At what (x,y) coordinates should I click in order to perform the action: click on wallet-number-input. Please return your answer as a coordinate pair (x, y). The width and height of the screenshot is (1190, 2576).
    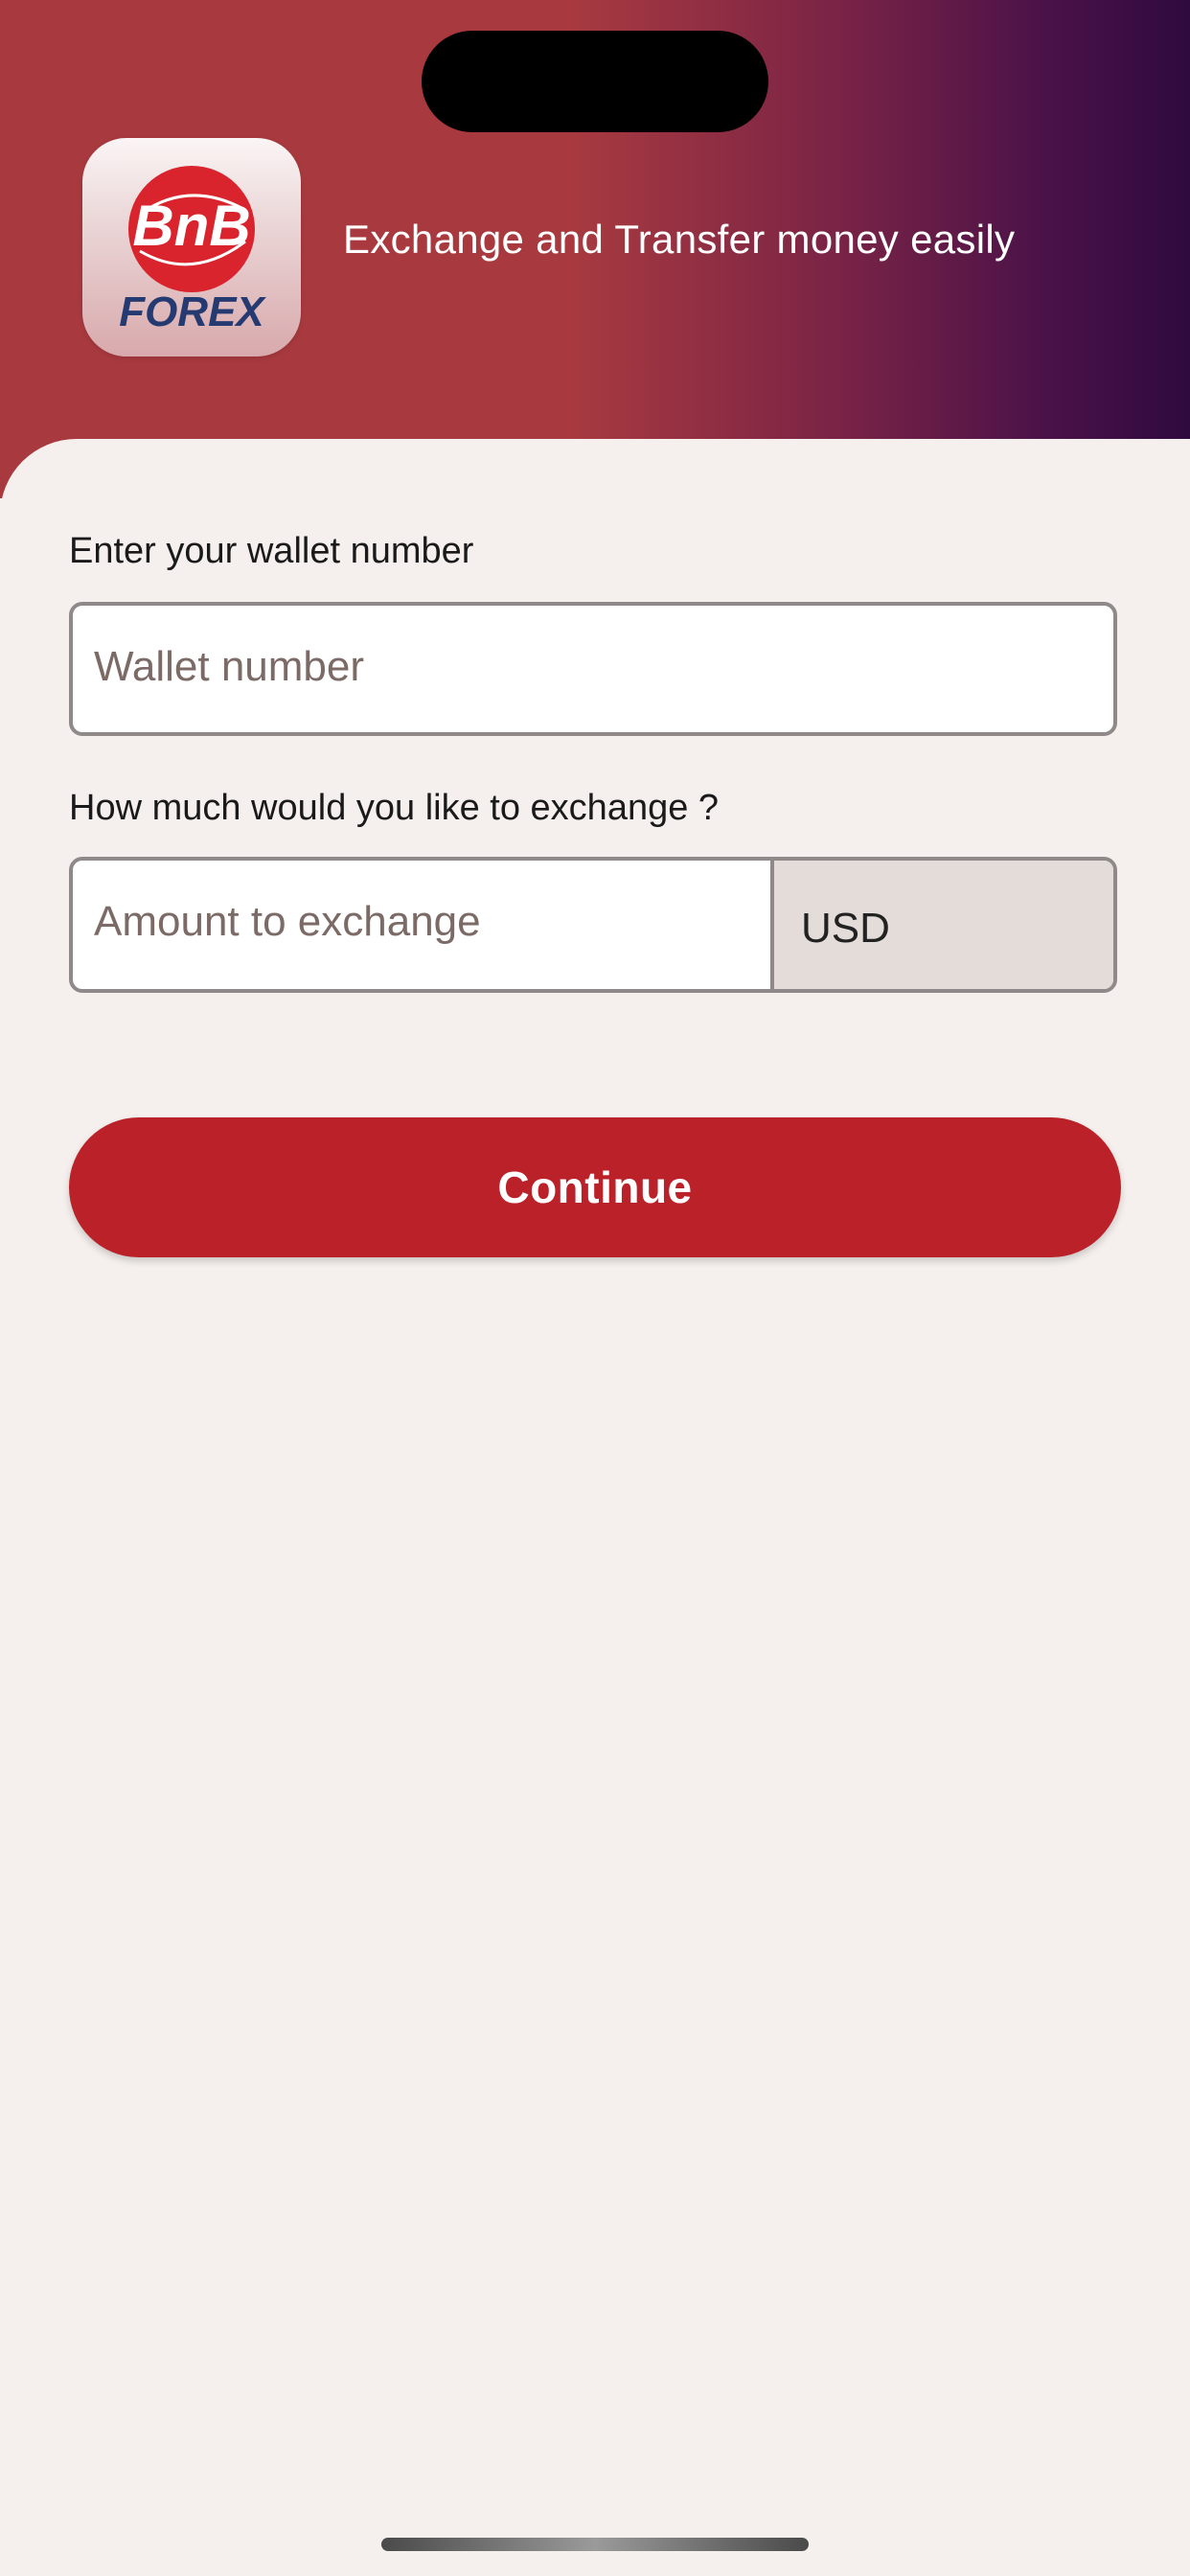
    Looking at the image, I should click on (592, 667).